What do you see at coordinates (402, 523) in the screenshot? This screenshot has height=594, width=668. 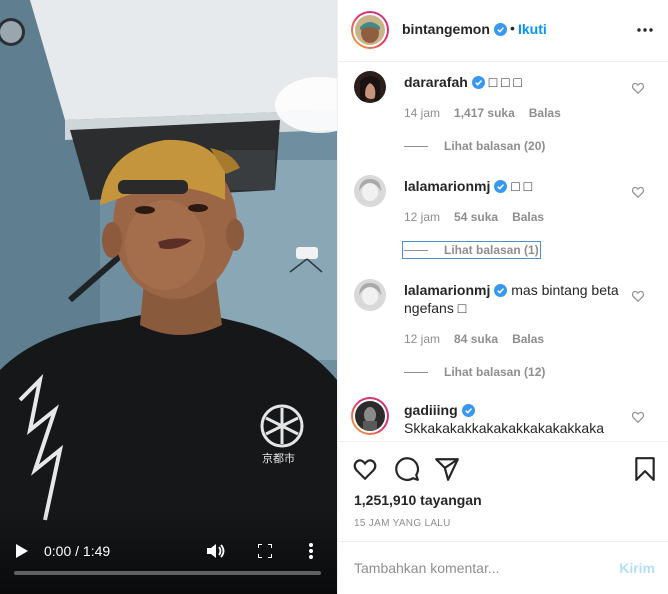 I see `post-timestamp: 15 JAM YANG LALU` at bounding box center [402, 523].